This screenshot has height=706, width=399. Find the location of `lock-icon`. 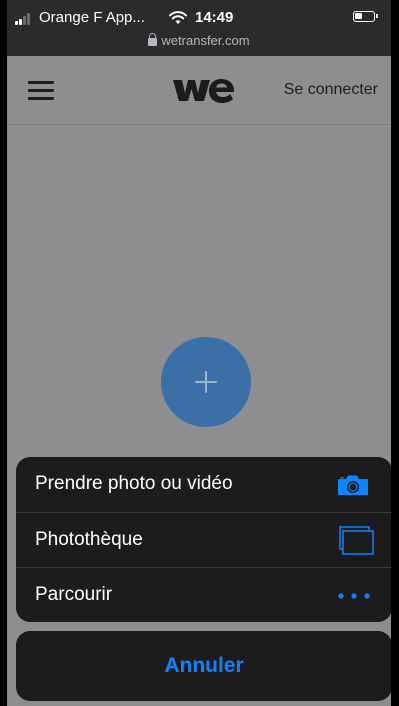

lock-icon is located at coordinates (153, 39).